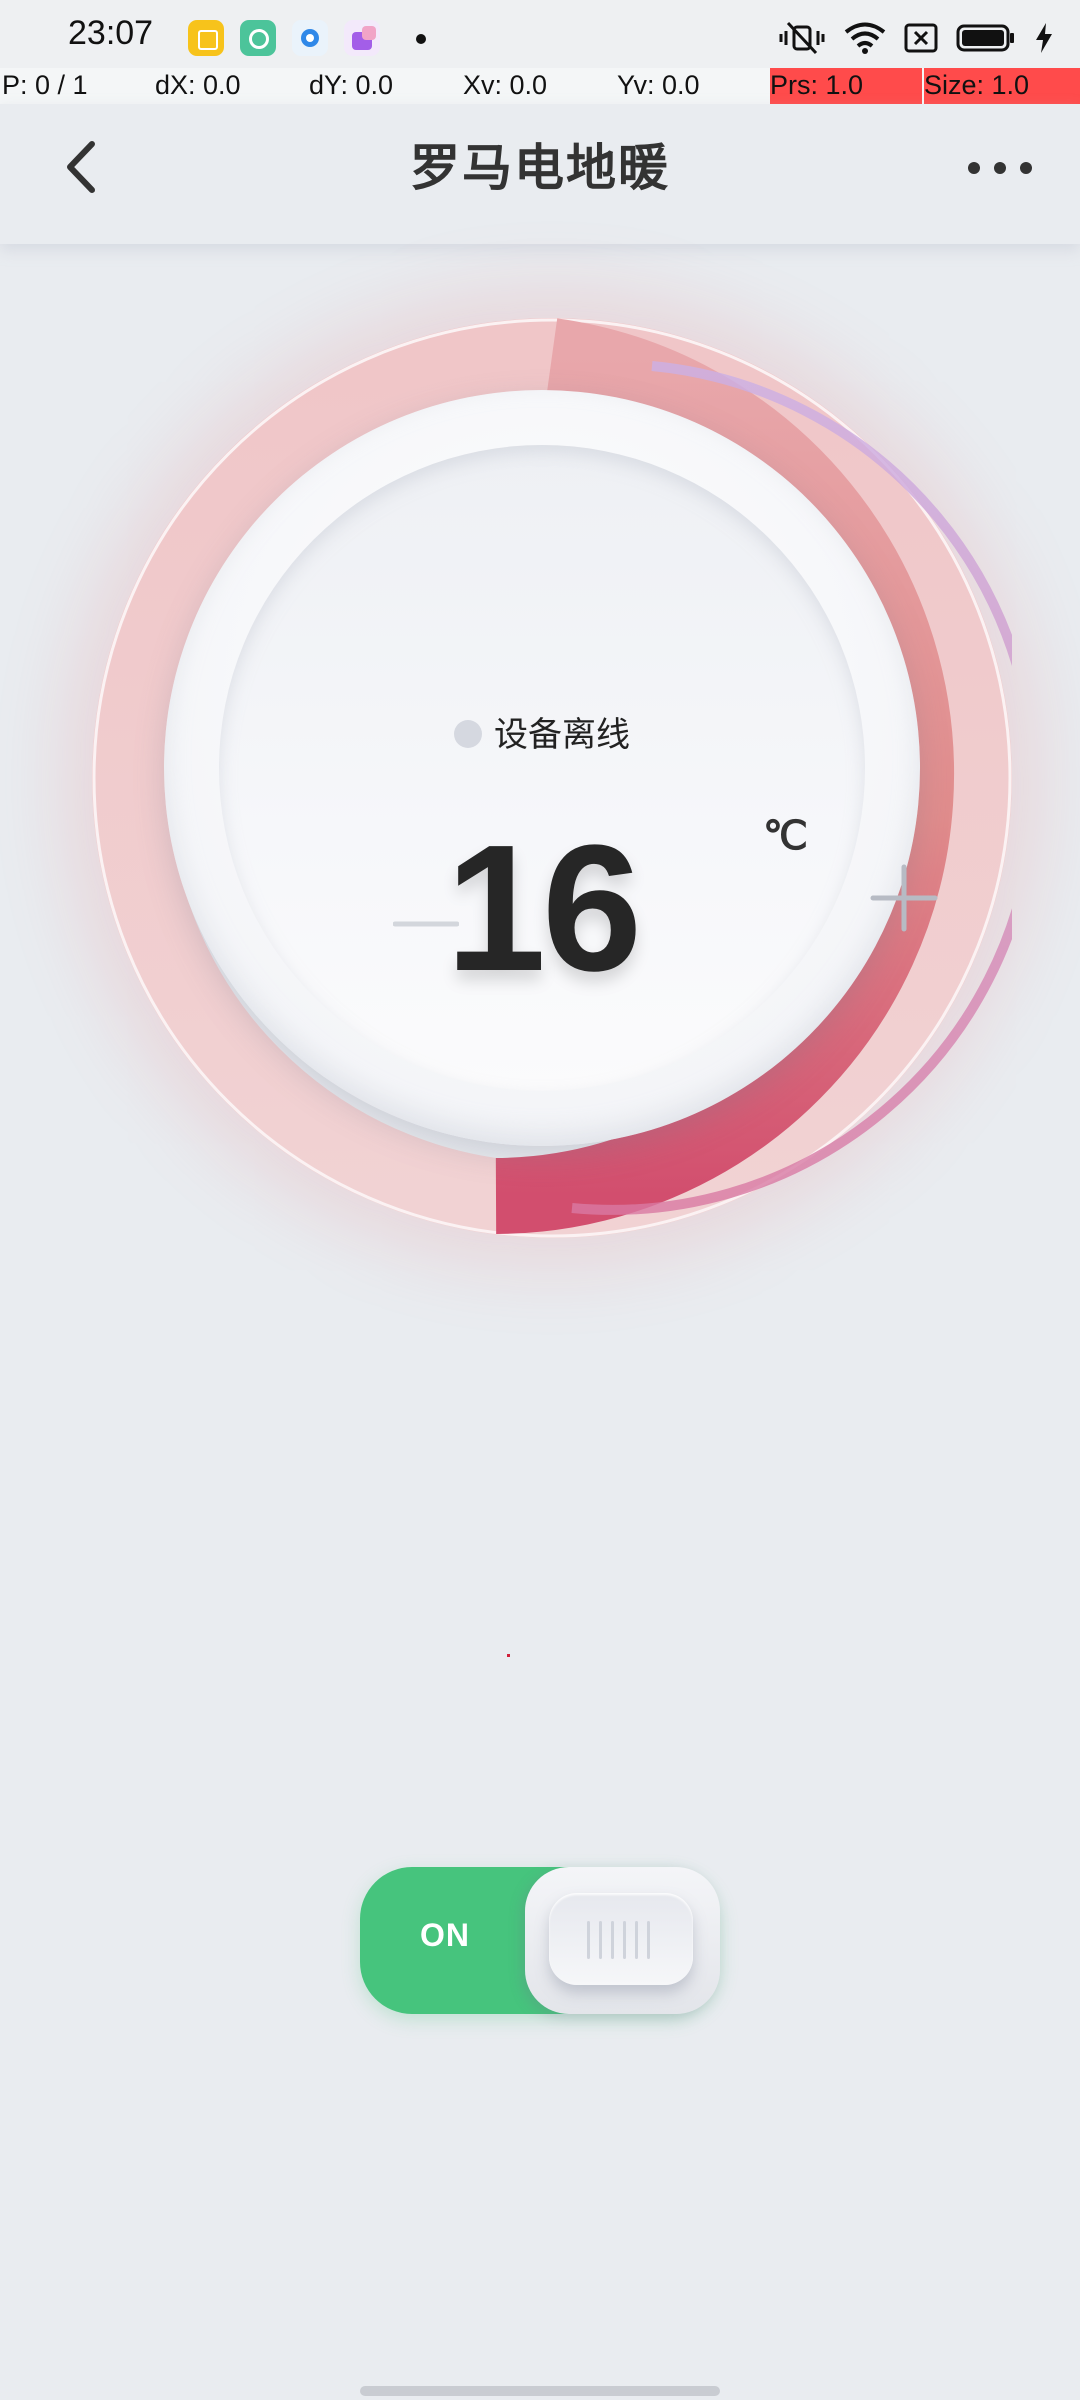  I want to click on toggle-label: ON, so click(445, 1935).